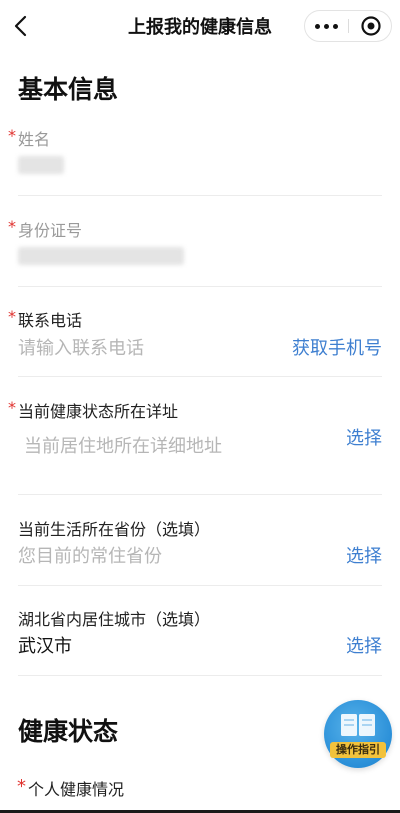  What do you see at coordinates (337, 347) in the screenshot?
I see `get-phone-number-button: 获取手机号` at bounding box center [337, 347].